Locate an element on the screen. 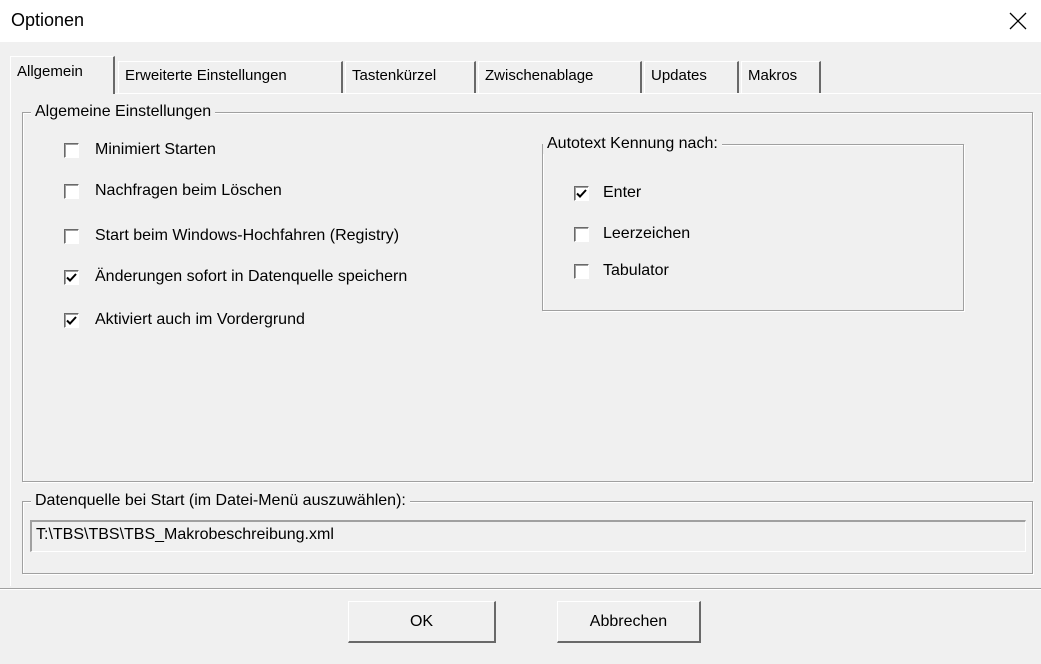 This screenshot has width=1041, height=664. ok-button: OK is located at coordinates (422, 622).